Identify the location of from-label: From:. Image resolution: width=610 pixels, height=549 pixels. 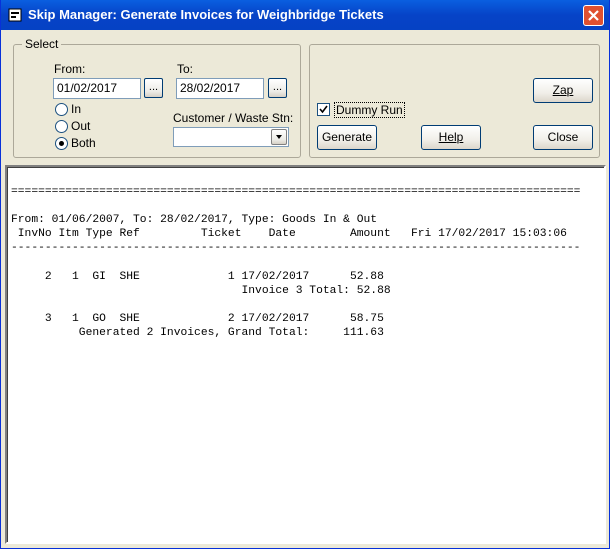
(70, 69).